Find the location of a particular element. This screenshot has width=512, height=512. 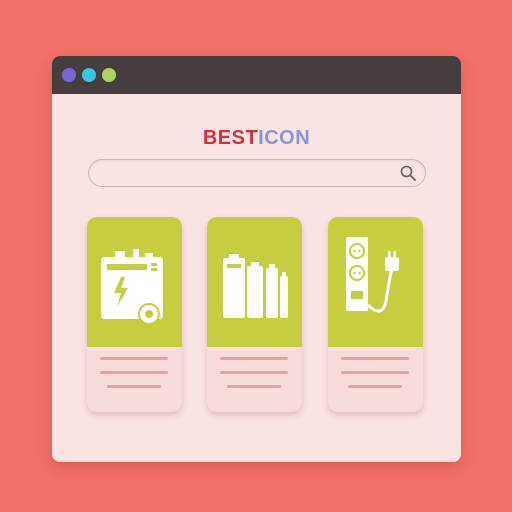

search-input is located at coordinates (248, 174).